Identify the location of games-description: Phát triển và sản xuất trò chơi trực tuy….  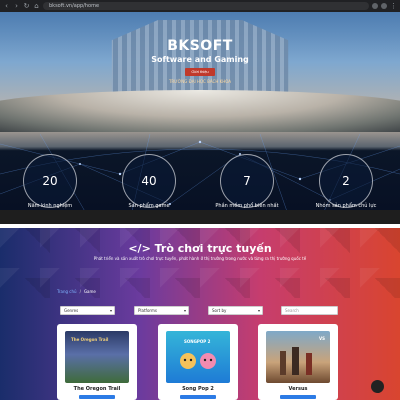
(200, 258).